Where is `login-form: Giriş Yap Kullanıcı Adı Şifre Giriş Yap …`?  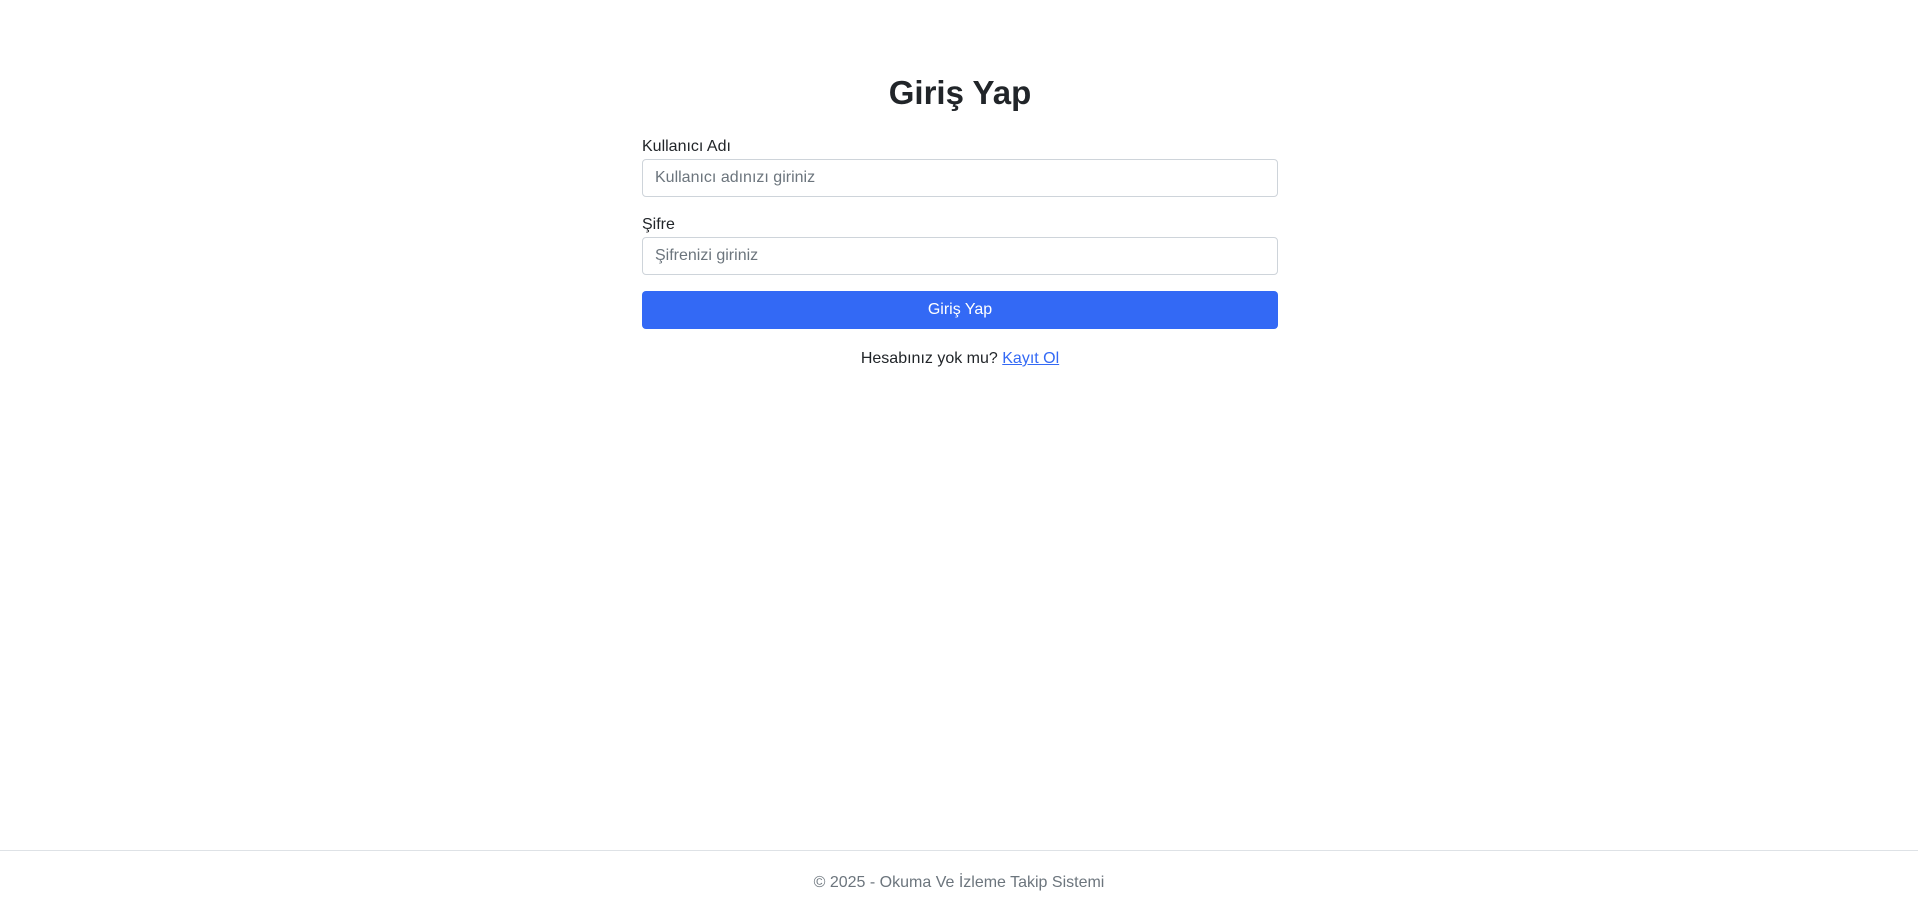 login-form: Giriş Yap Kullanıcı Adı Şifre Giriş Yap … is located at coordinates (960, 215).